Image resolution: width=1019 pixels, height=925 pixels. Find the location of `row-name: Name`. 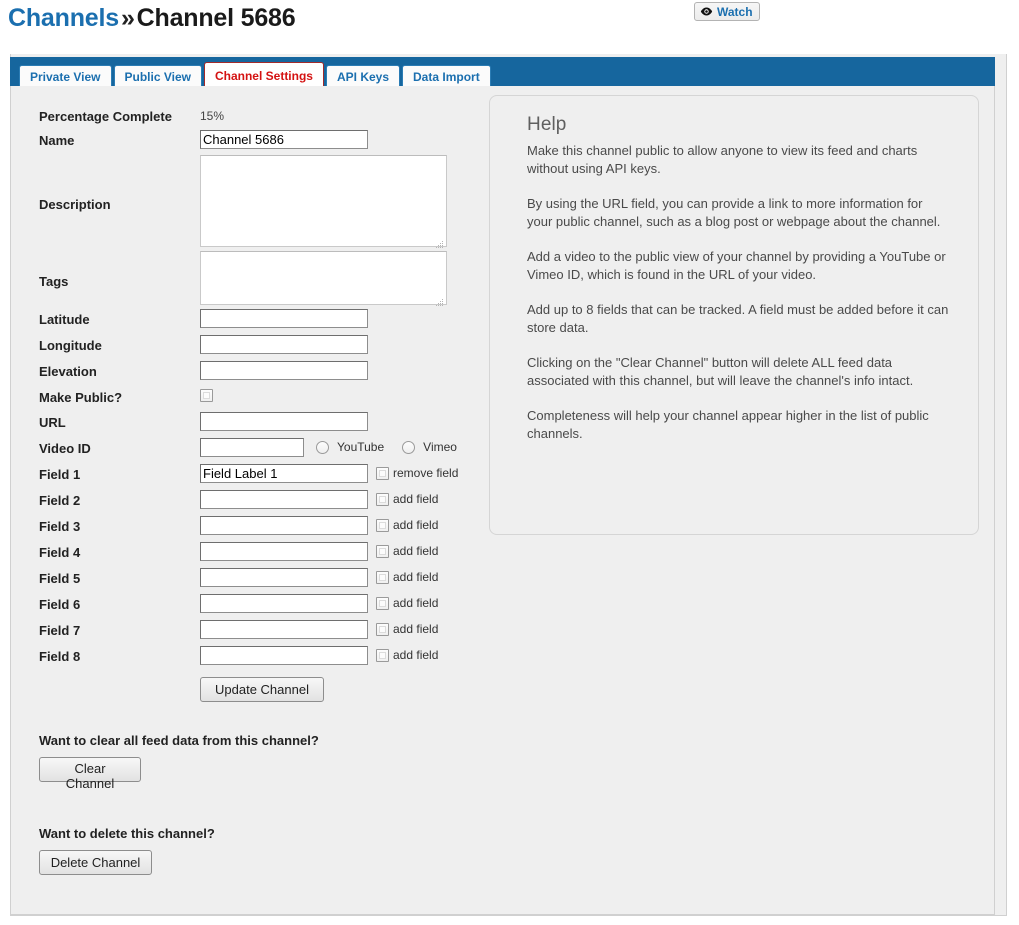

row-name: Name is located at coordinates (259, 142).